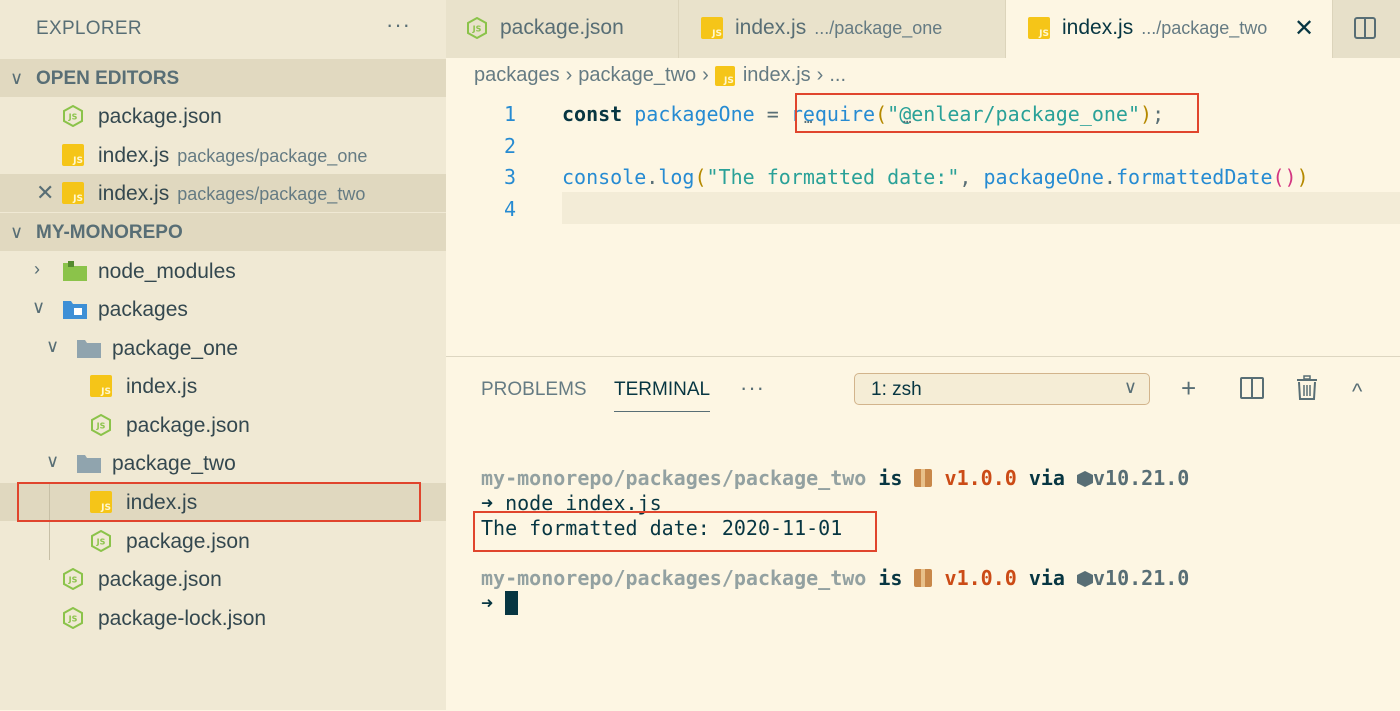  What do you see at coordinates (662, 395) in the screenshot?
I see `tab-terminal: TERMINAL` at bounding box center [662, 395].